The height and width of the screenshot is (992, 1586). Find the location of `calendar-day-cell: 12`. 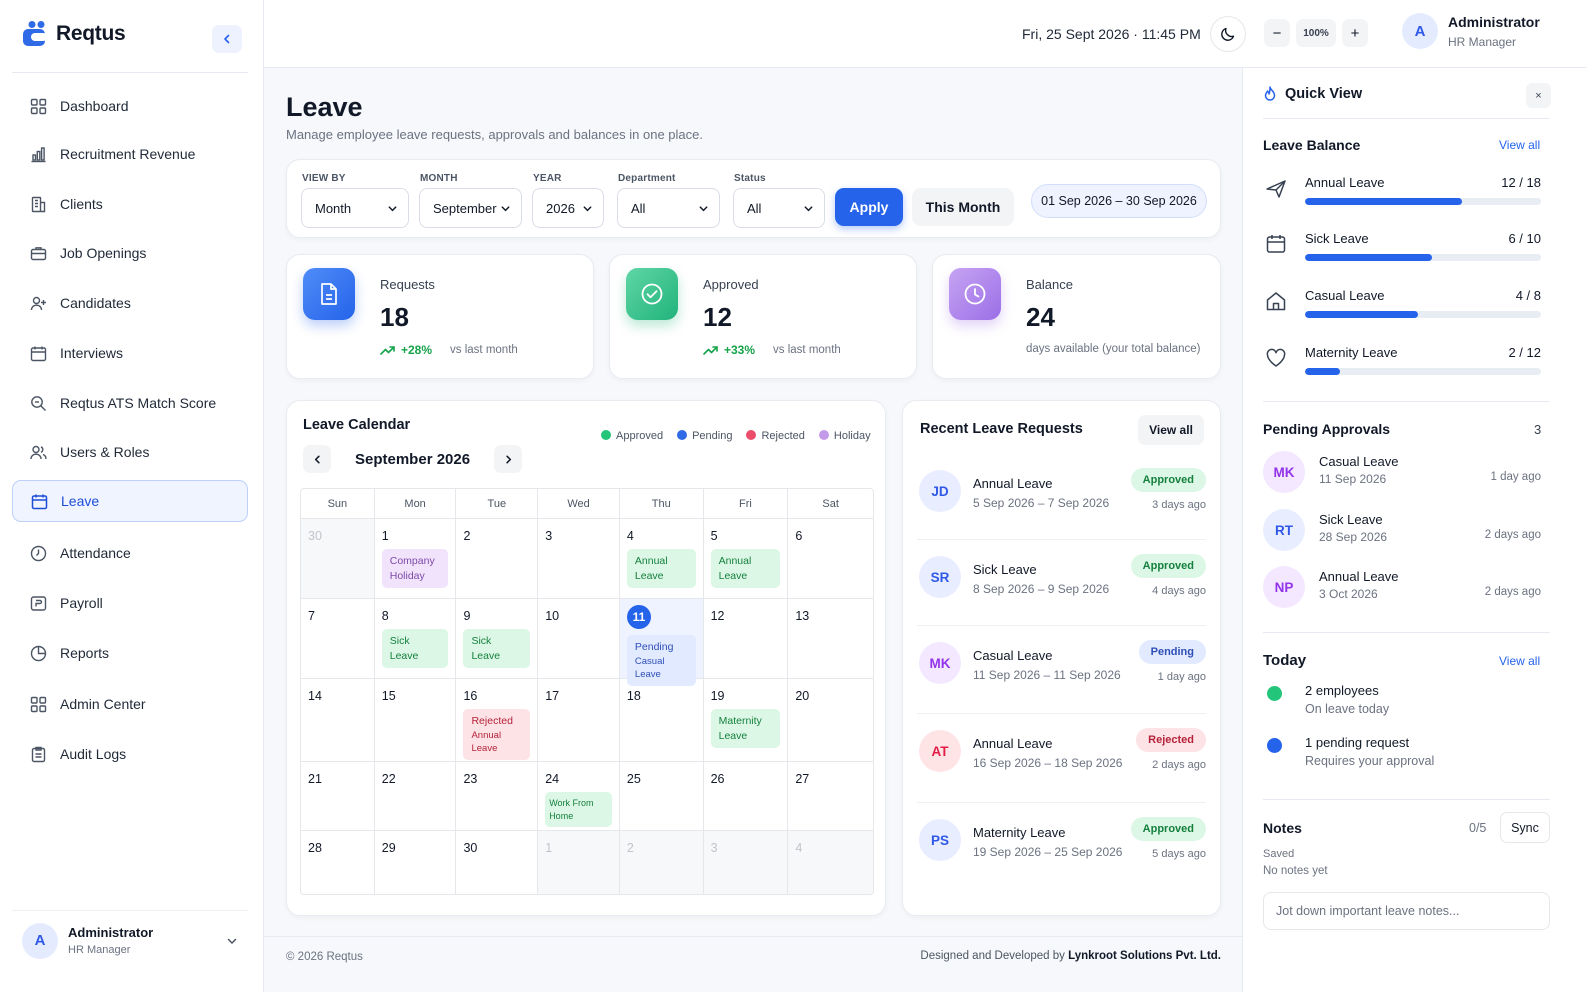

calendar-day-cell: 12 is located at coordinates (746, 638).